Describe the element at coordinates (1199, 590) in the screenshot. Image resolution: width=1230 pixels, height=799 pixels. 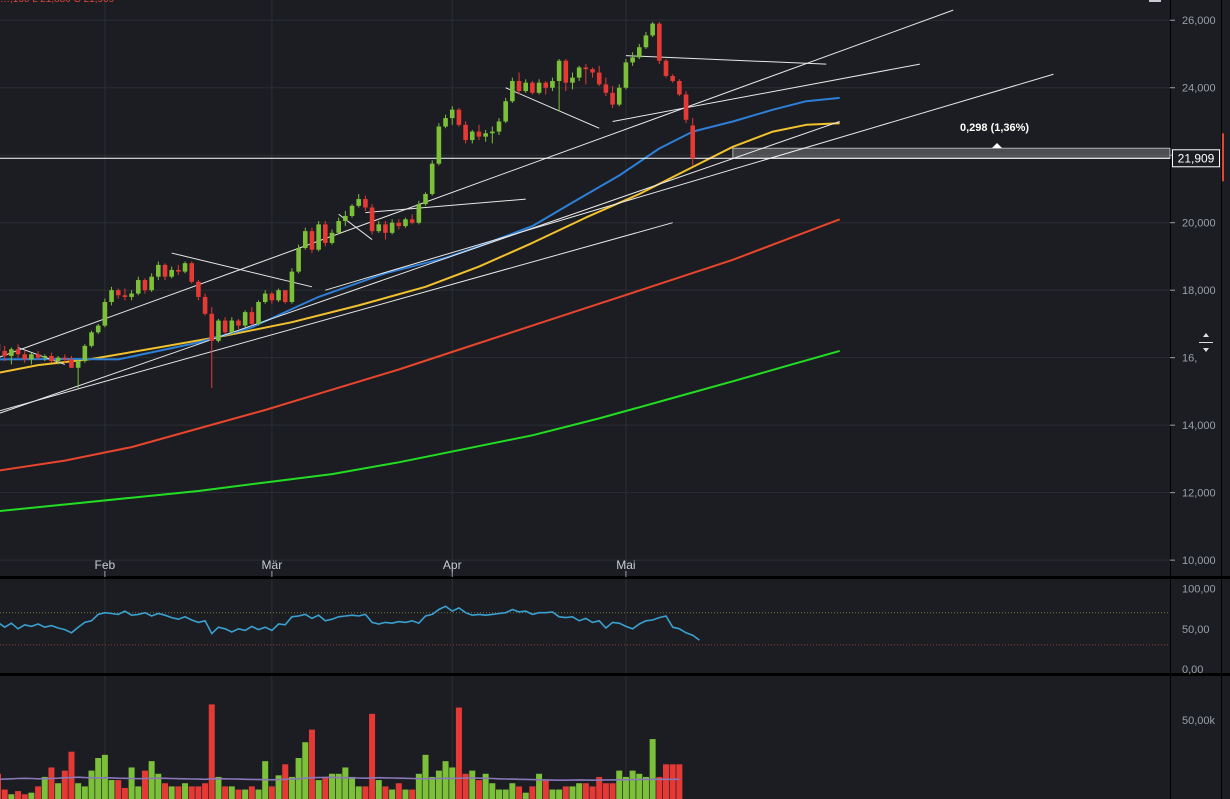
I see `rsi-axis-label: 100,00` at that location.